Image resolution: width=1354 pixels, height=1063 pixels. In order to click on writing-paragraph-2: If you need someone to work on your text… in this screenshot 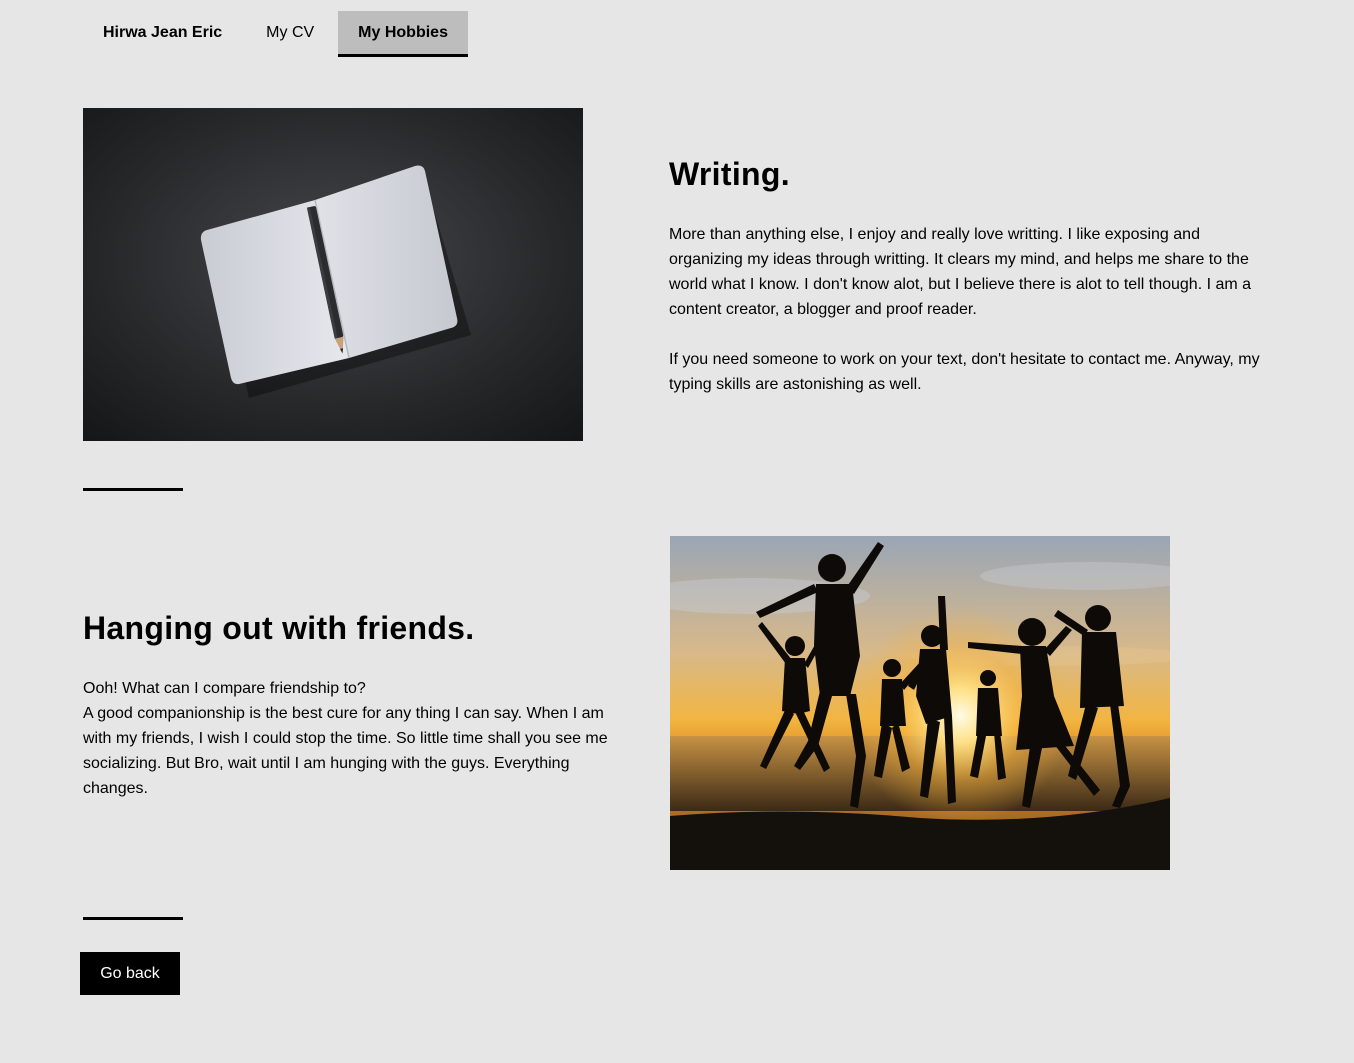, I will do `click(964, 372)`.